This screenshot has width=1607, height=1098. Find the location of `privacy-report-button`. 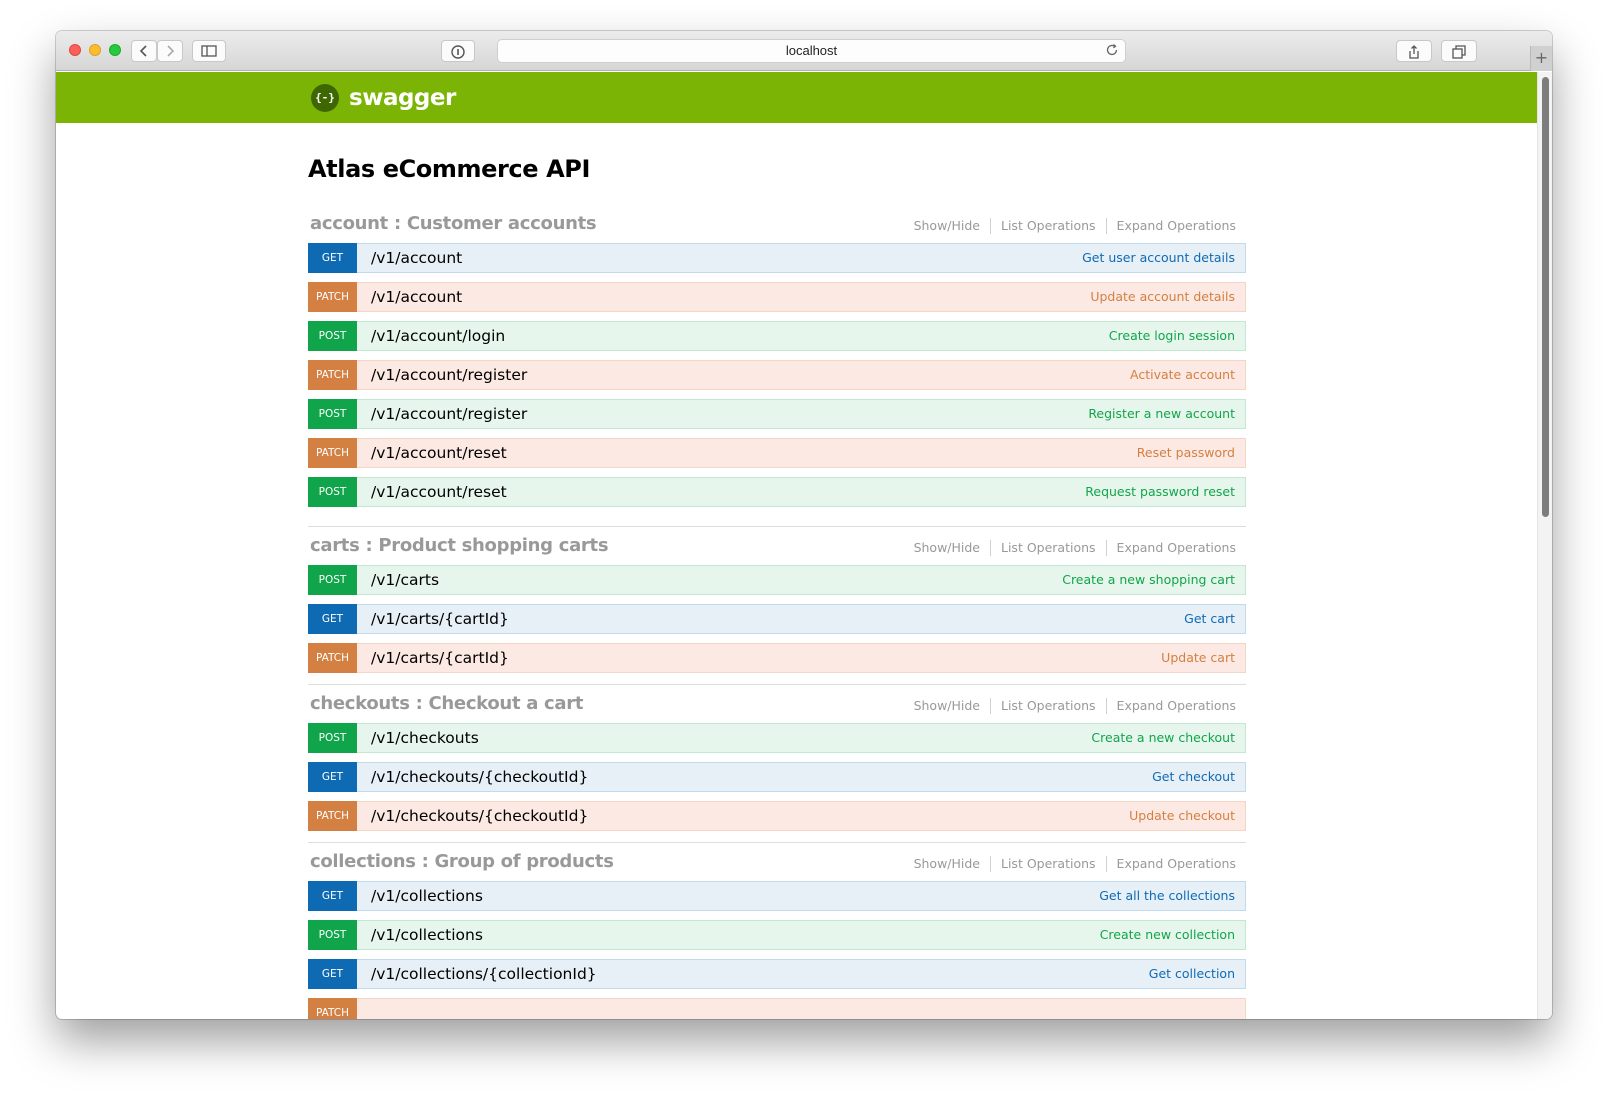

privacy-report-button is located at coordinates (458, 51).